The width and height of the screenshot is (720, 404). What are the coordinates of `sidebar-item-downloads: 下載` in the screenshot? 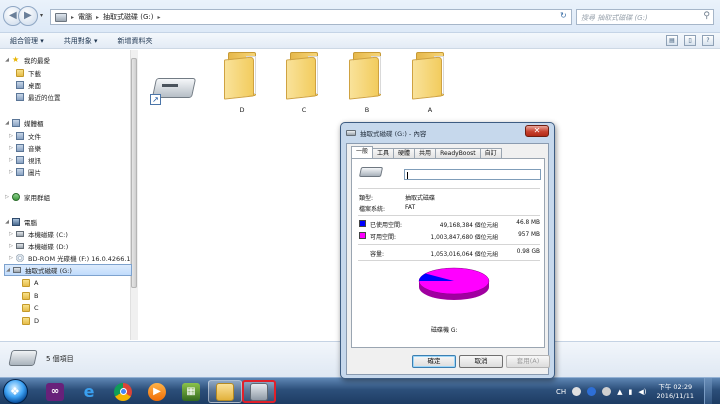 It's located at (28, 73).